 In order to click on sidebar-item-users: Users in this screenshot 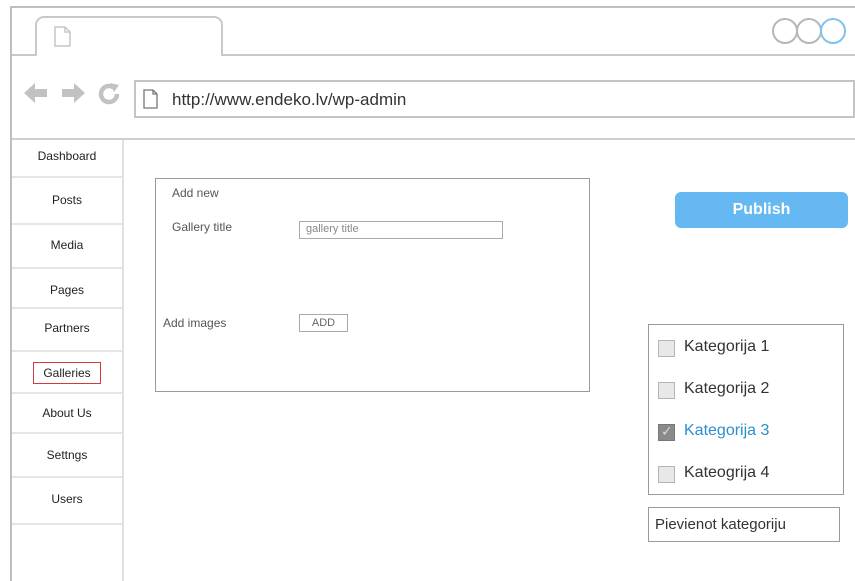, I will do `click(67, 499)`.